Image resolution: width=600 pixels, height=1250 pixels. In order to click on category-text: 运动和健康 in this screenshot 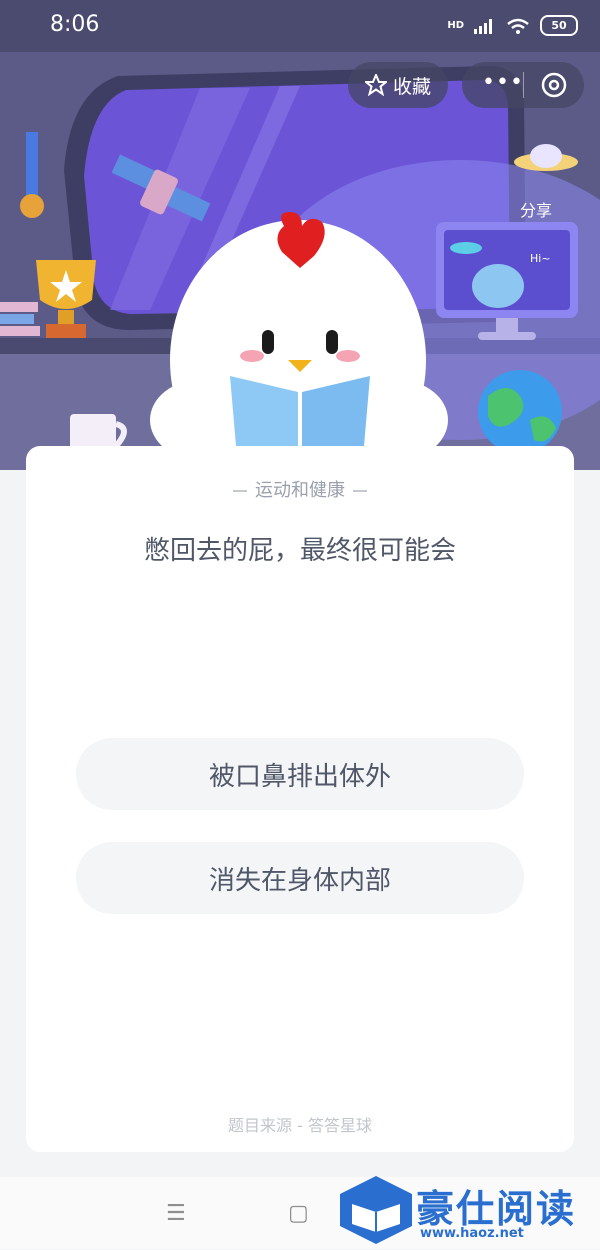, I will do `click(300, 490)`.